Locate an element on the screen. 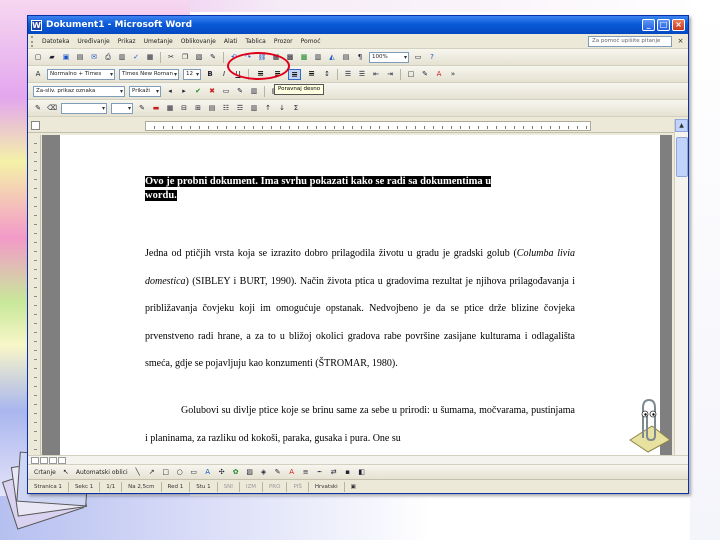  show-menu-button: Prikaži is located at coordinates (145, 91).